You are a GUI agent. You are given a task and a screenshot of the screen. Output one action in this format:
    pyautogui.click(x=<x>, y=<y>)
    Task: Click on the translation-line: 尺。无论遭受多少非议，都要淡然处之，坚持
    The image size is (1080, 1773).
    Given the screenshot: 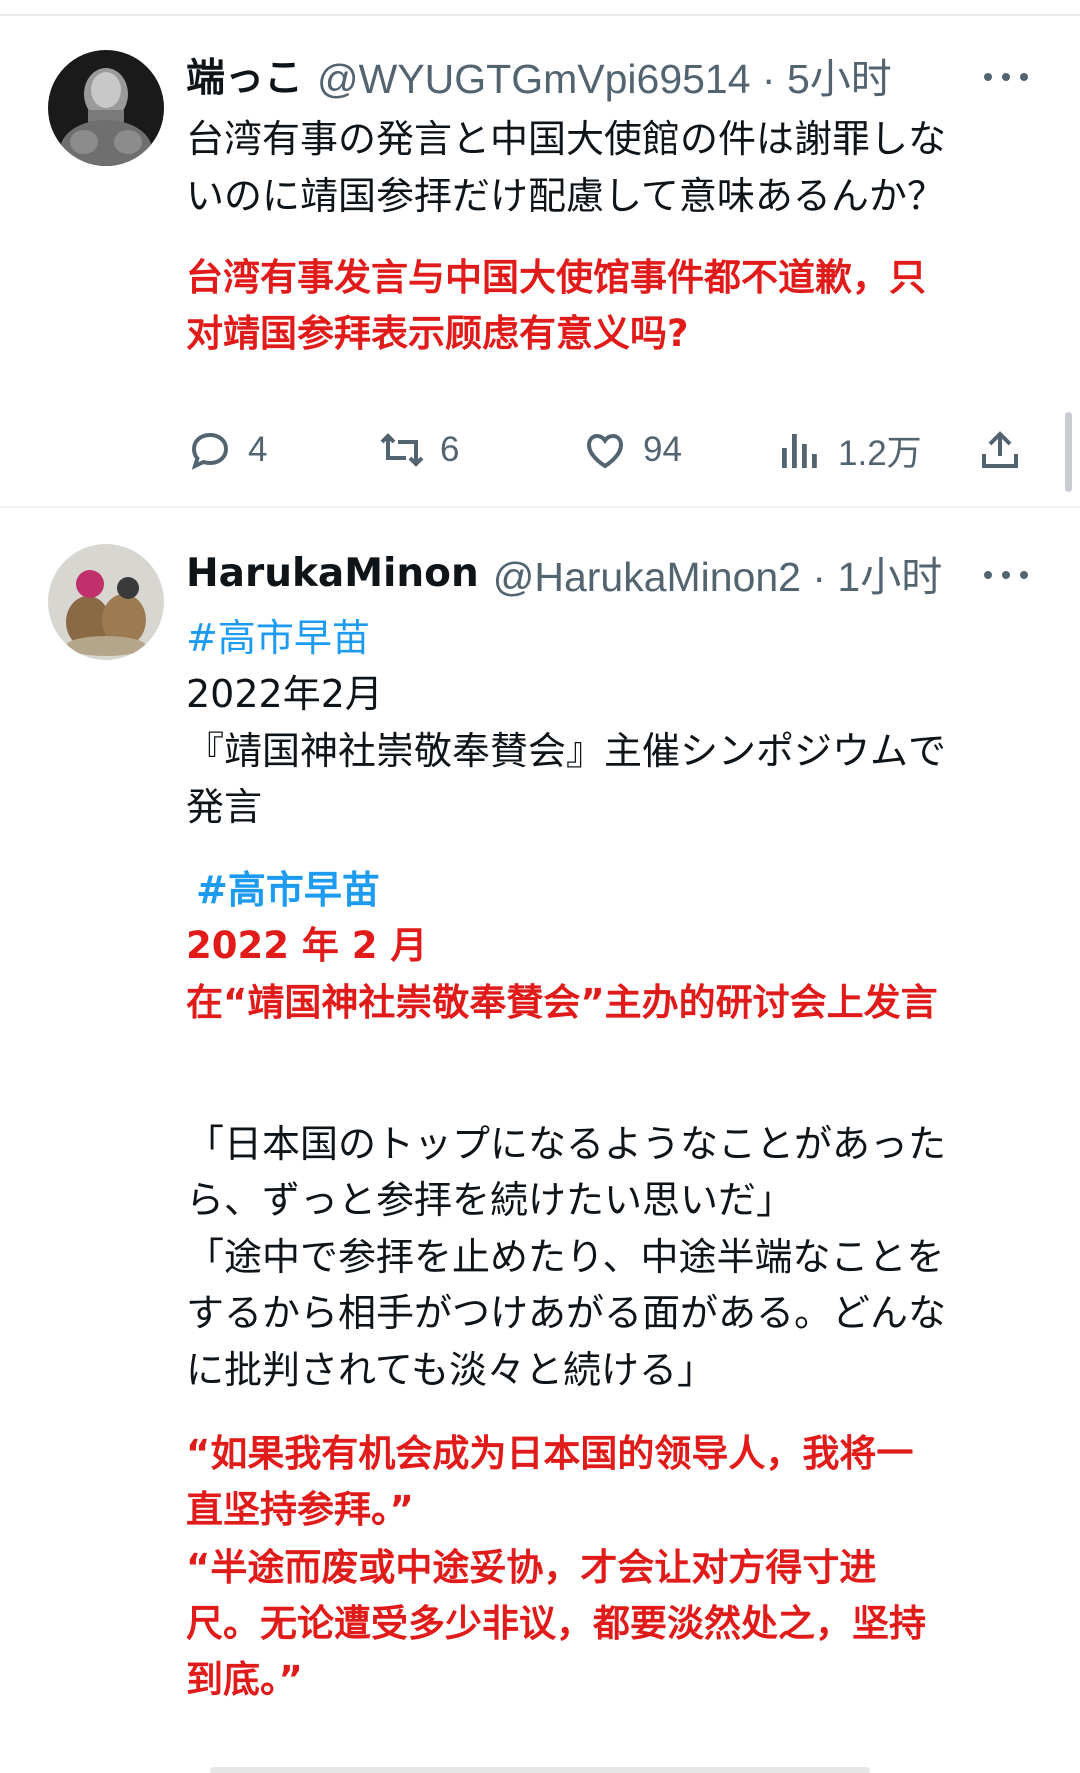 What is the action you would take?
    pyautogui.click(x=556, y=1623)
    